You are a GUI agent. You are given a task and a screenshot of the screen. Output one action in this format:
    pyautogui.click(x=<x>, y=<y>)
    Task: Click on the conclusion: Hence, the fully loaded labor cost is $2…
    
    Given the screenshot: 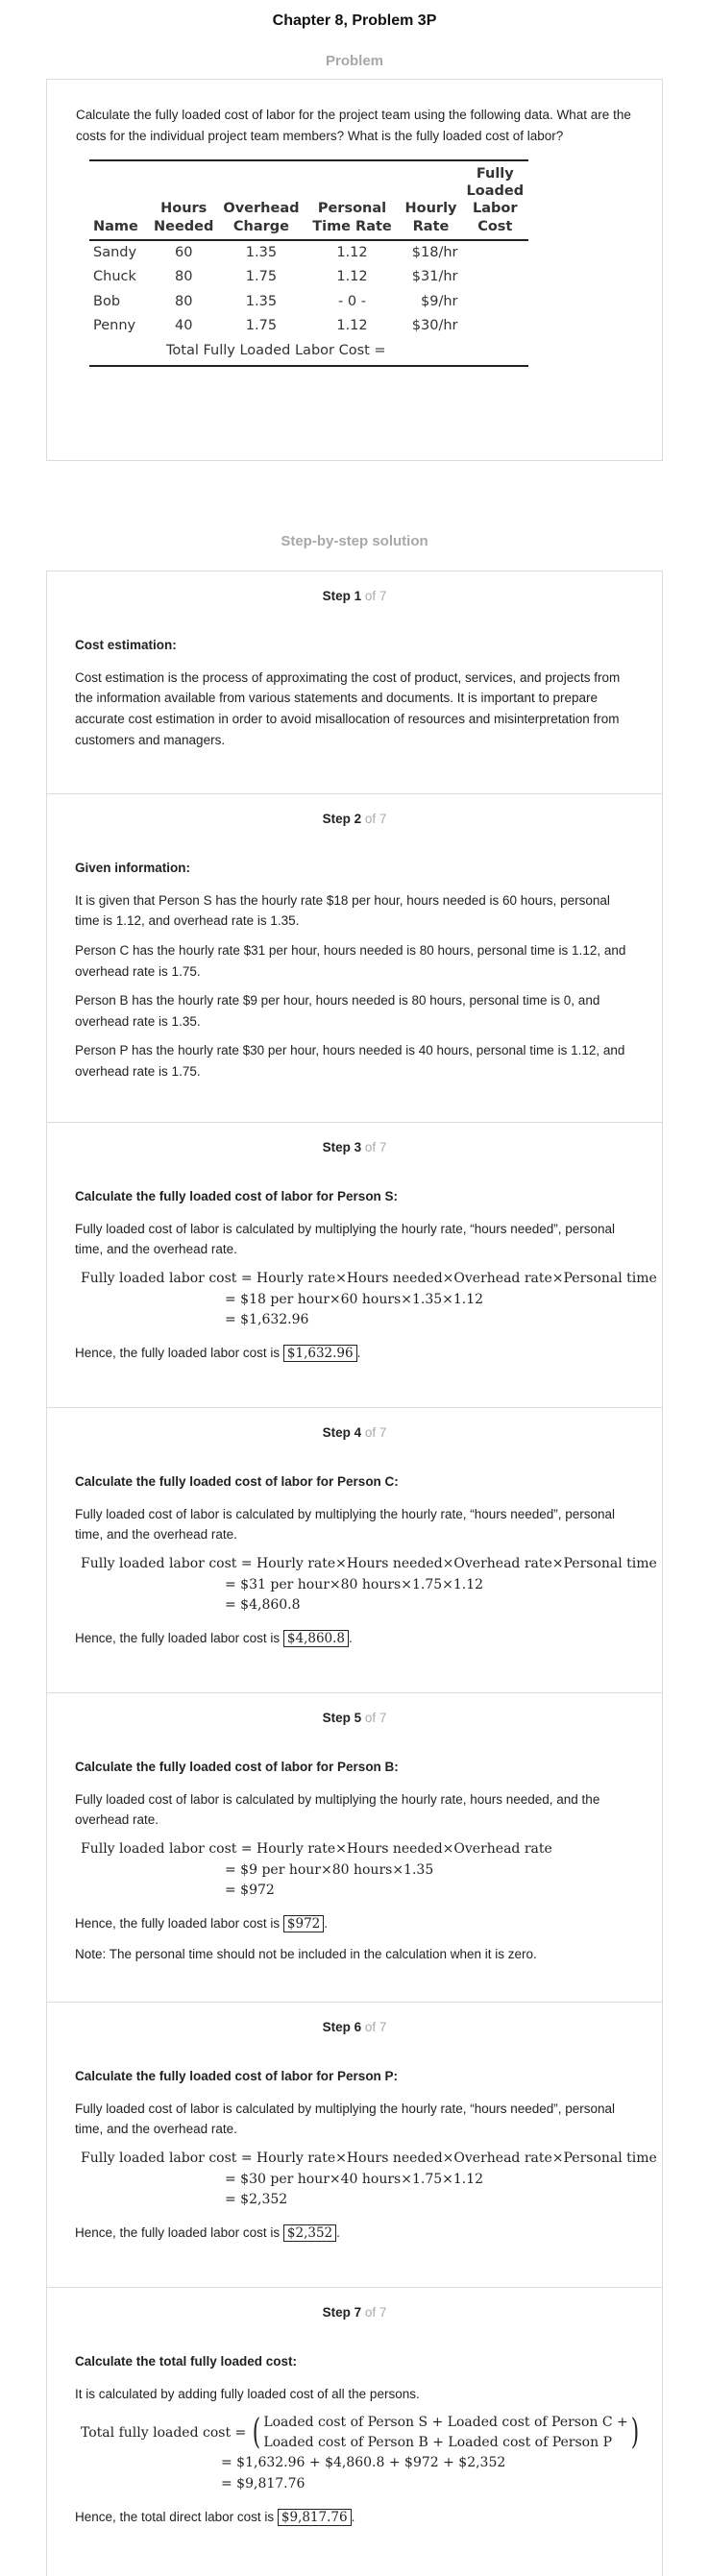 What is the action you would take?
    pyautogui.click(x=207, y=2233)
    